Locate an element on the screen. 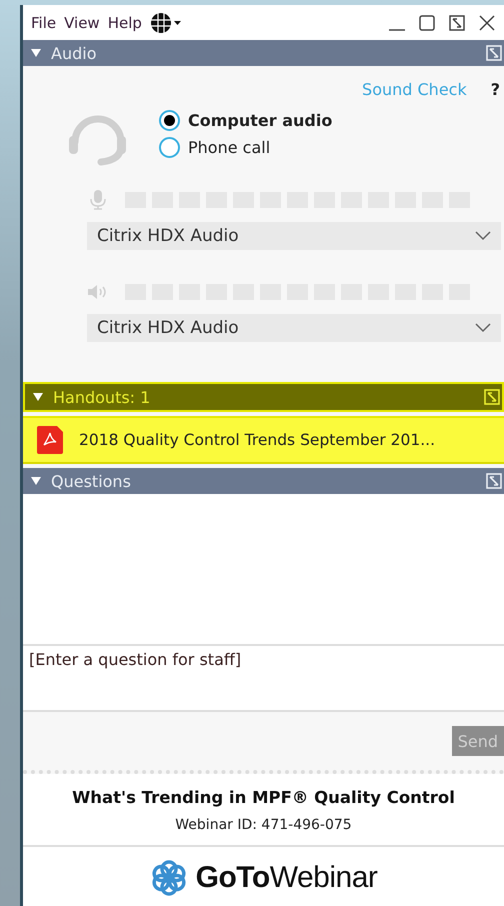 This screenshot has width=504, height=906. close-icon is located at coordinates (487, 23).